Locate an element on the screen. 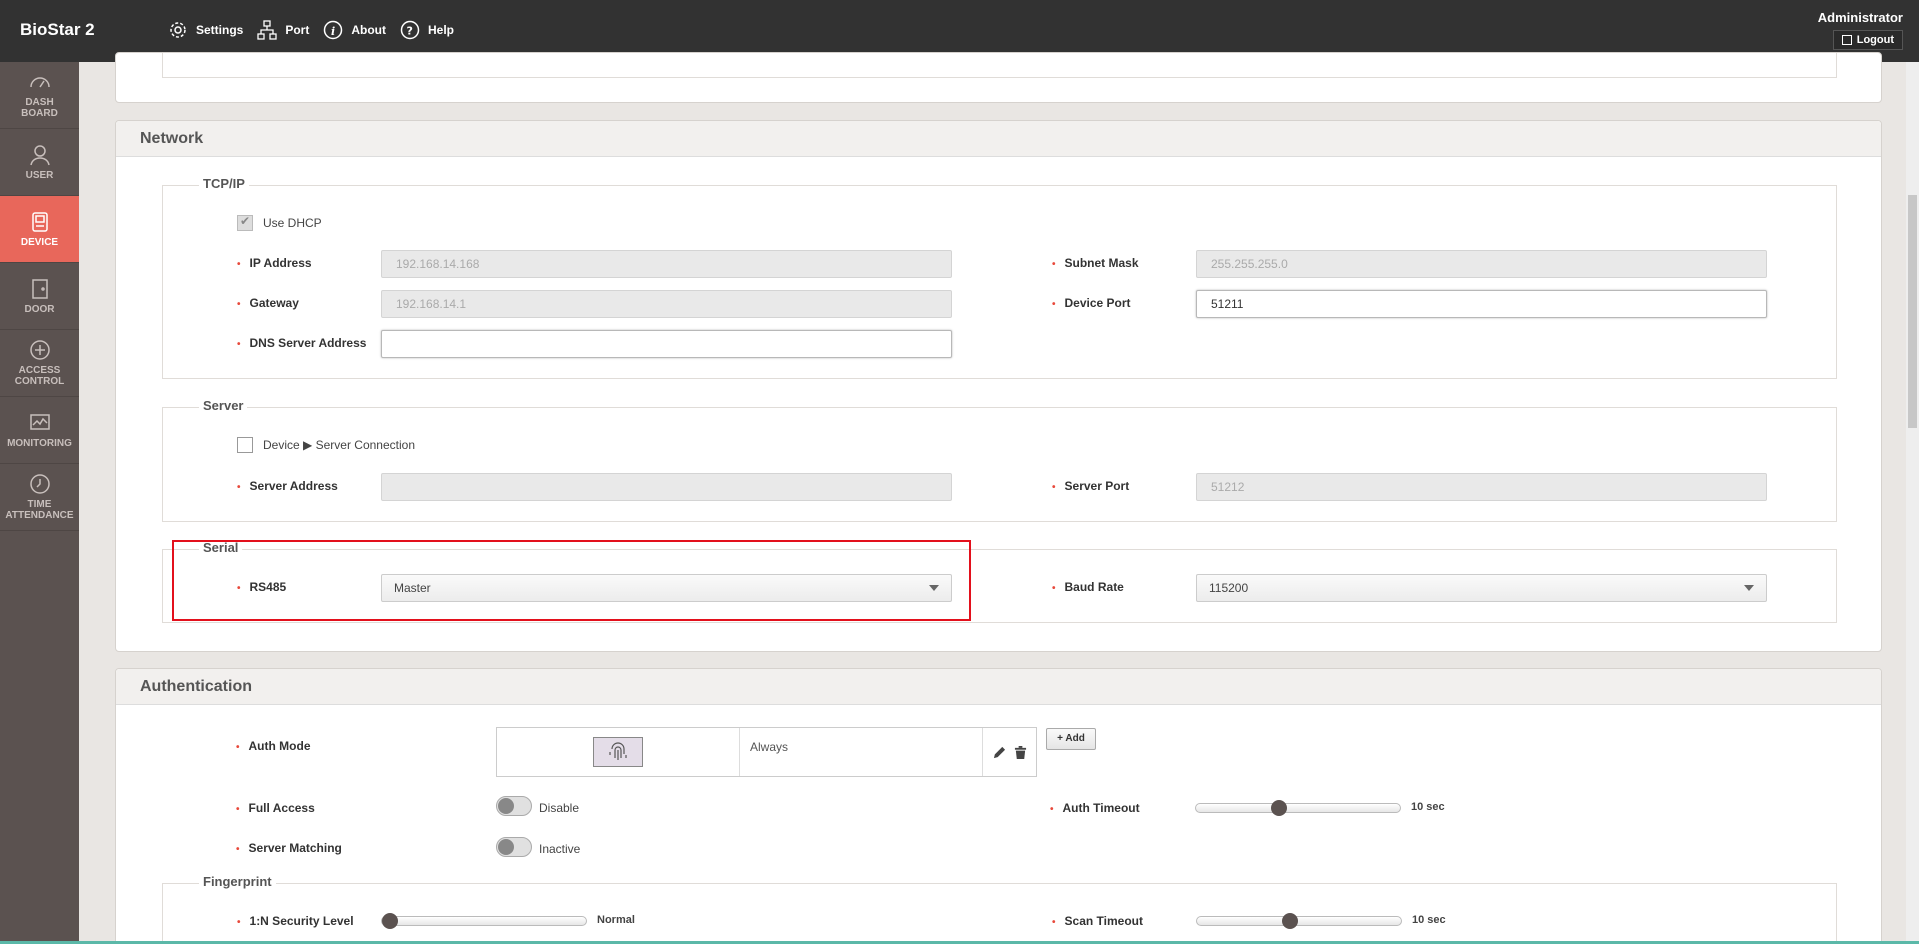  full-access-text: Full Access is located at coordinates (281, 808).